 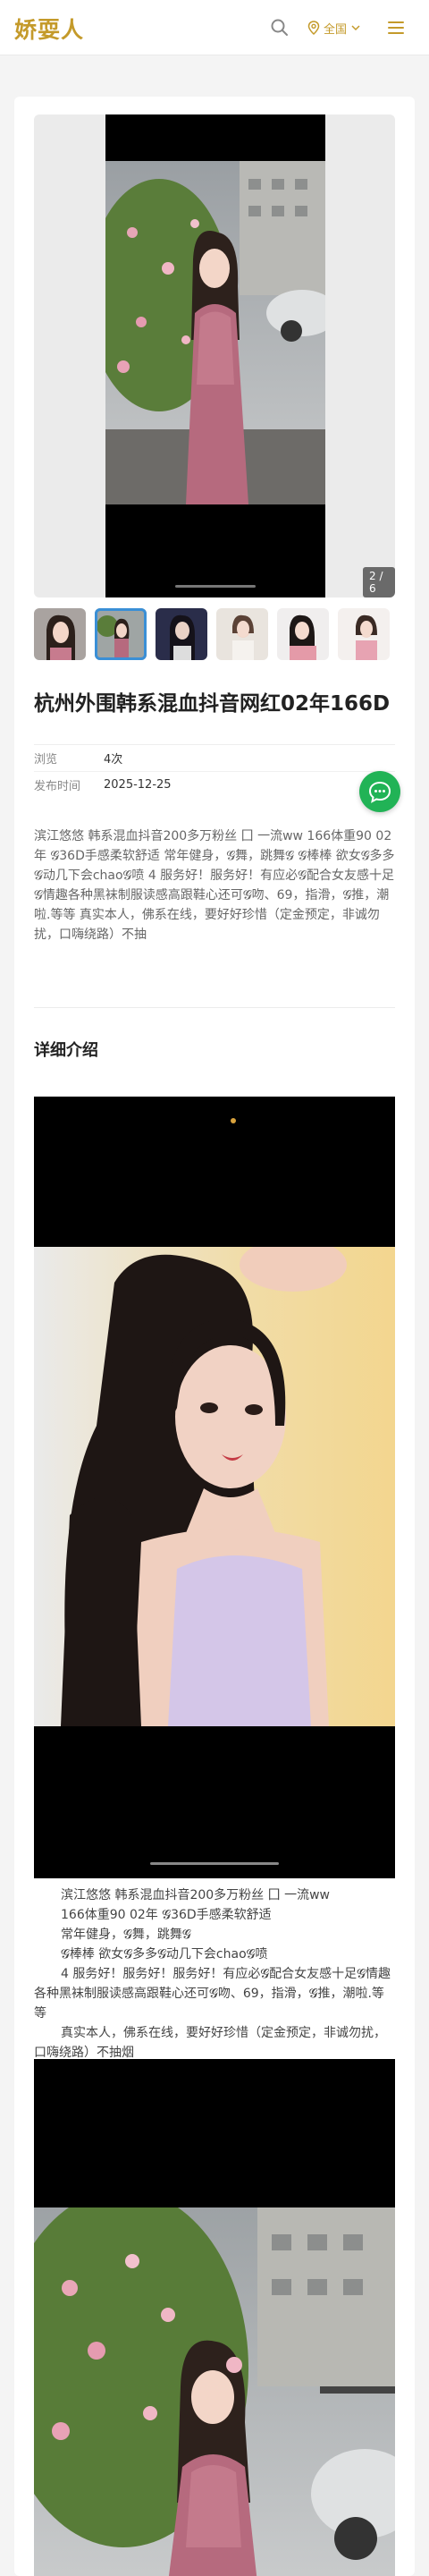 What do you see at coordinates (196, 1895) in the screenshot?
I see `detail-paragraph: 滨江悠悠 韩系混血抖音200多万粉丝 囗 一流ww` at bounding box center [196, 1895].